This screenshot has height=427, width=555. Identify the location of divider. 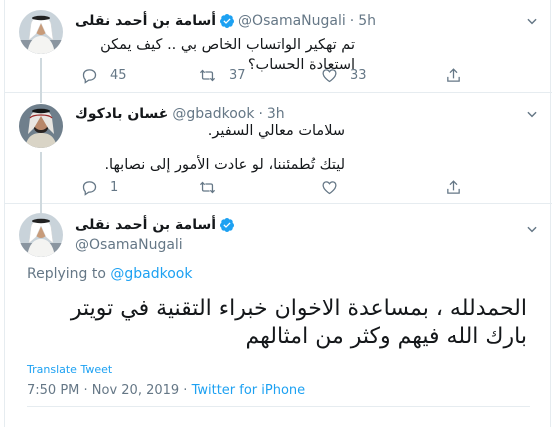
(278, 406).